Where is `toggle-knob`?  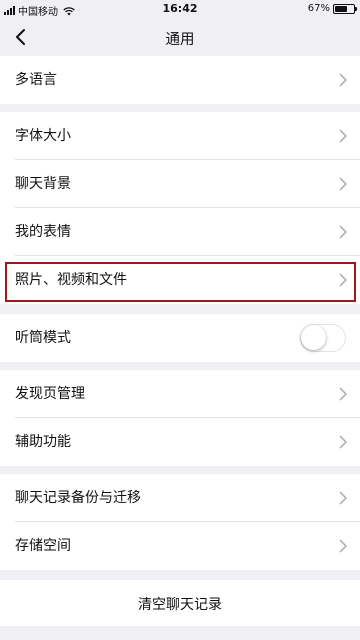 toggle-knob is located at coordinates (313, 337).